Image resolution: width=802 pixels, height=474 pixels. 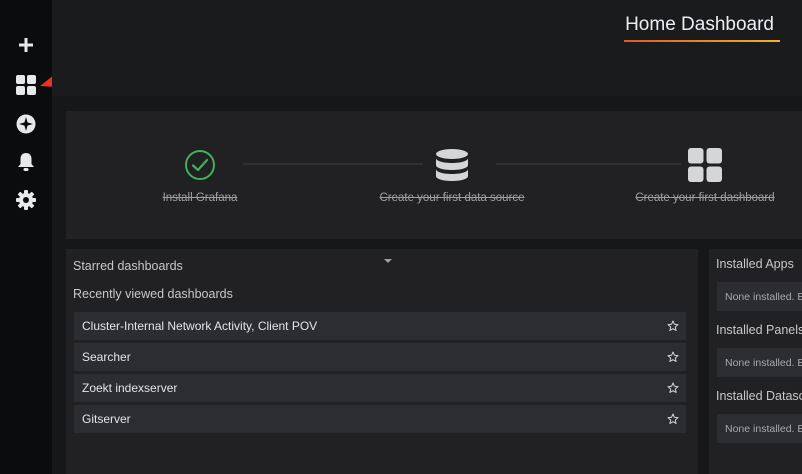 I want to click on check-circle-icon, so click(x=200, y=165).